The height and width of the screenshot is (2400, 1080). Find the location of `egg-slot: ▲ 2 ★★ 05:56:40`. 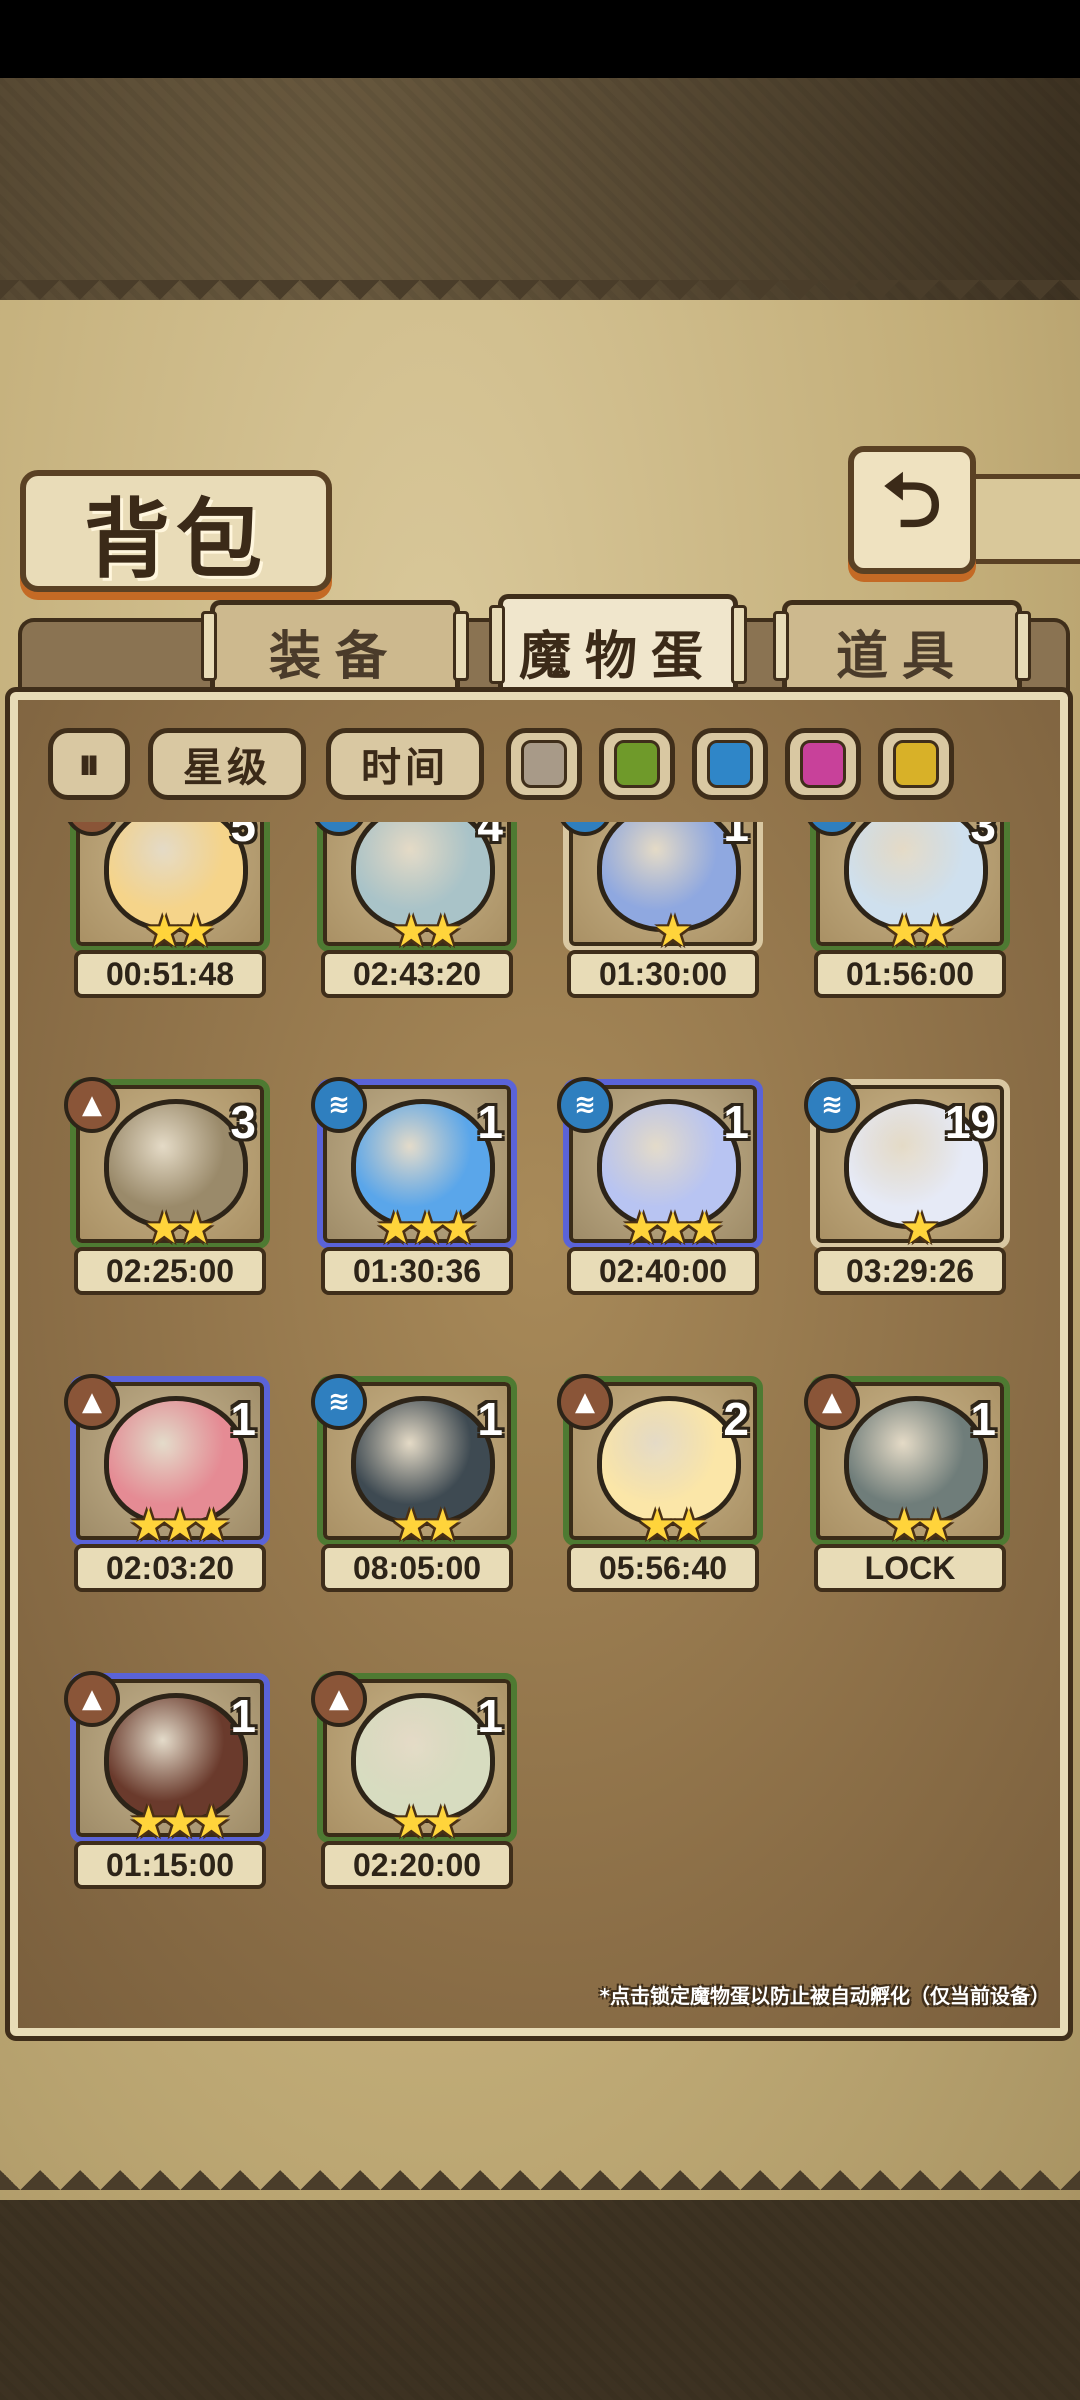

egg-slot: ▲ 2 ★★ 05:56:40 is located at coordinates (660, 1490).